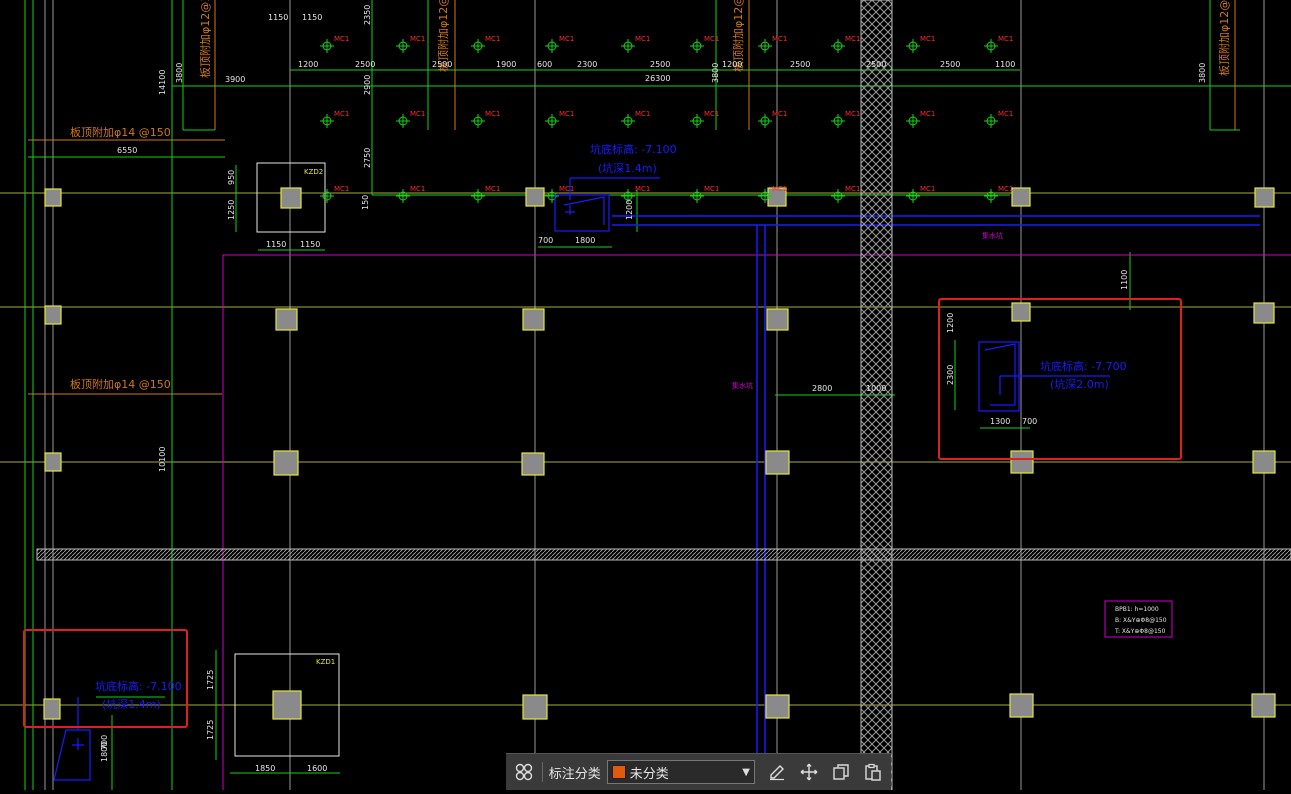 This screenshot has height=794, width=1291. What do you see at coordinates (542, 772) in the screenshot?
I see `toolbar-separator` at bounding box center [542, 772].